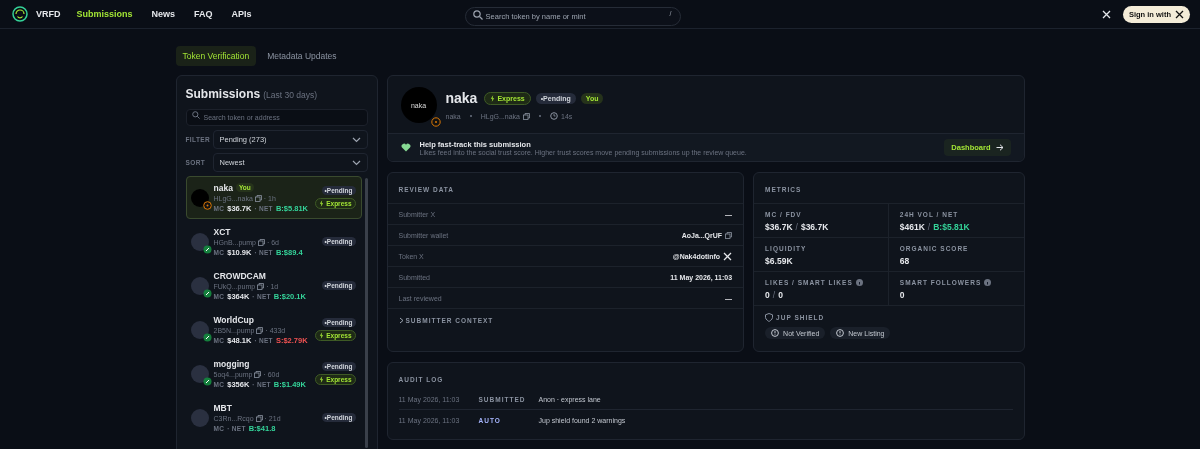 The width and height of the screenshot is (1200, 449). What do you see at coordinates (223, 94) in the screenshot?
I see `panel-title: Submissions` at bounding box center [223, 94].